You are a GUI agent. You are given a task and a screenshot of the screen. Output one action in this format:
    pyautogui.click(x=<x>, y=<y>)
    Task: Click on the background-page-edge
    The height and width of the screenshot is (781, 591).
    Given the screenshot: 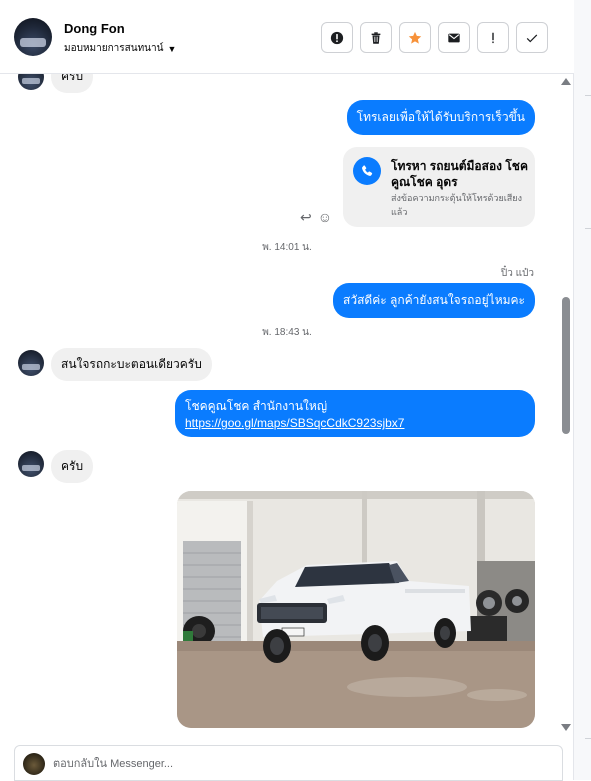 What is the action you would take?
    pyautogui.click(x=582, y=390)
    